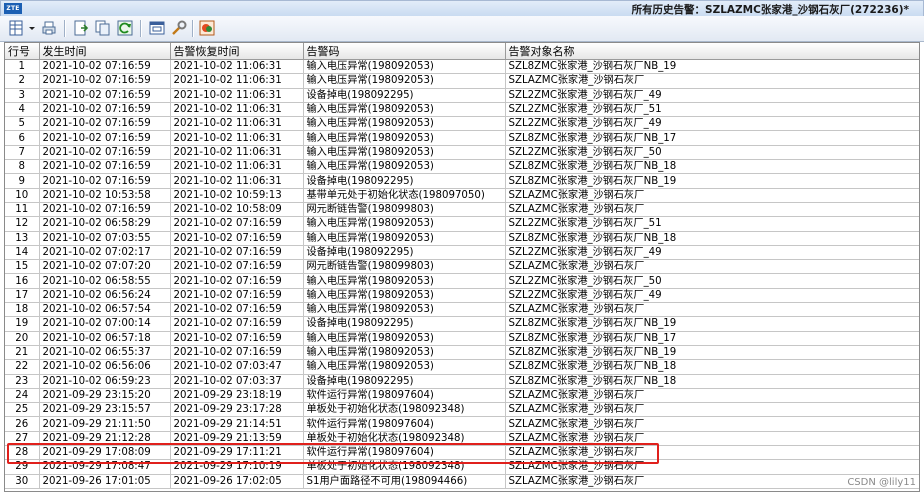 This screenshot has height=492, width=924. I want to click on cell-alarm-object: SZL8ZMC张家港_沙钢石灰厂NB_17, so click(712, 338).